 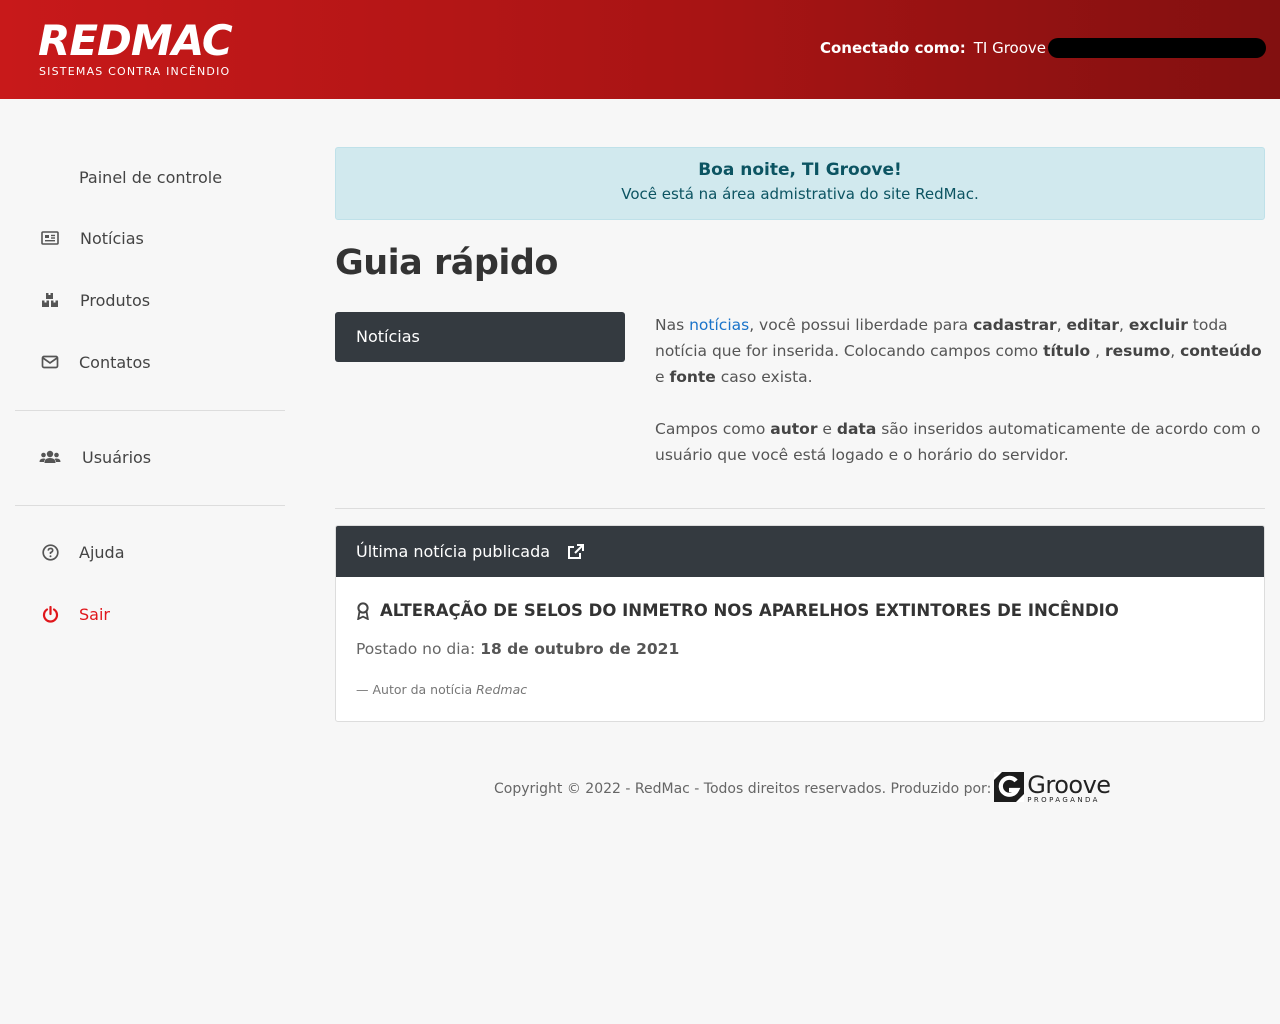 I want to click on noticias-link: notícias, so click(x=719, y=325).